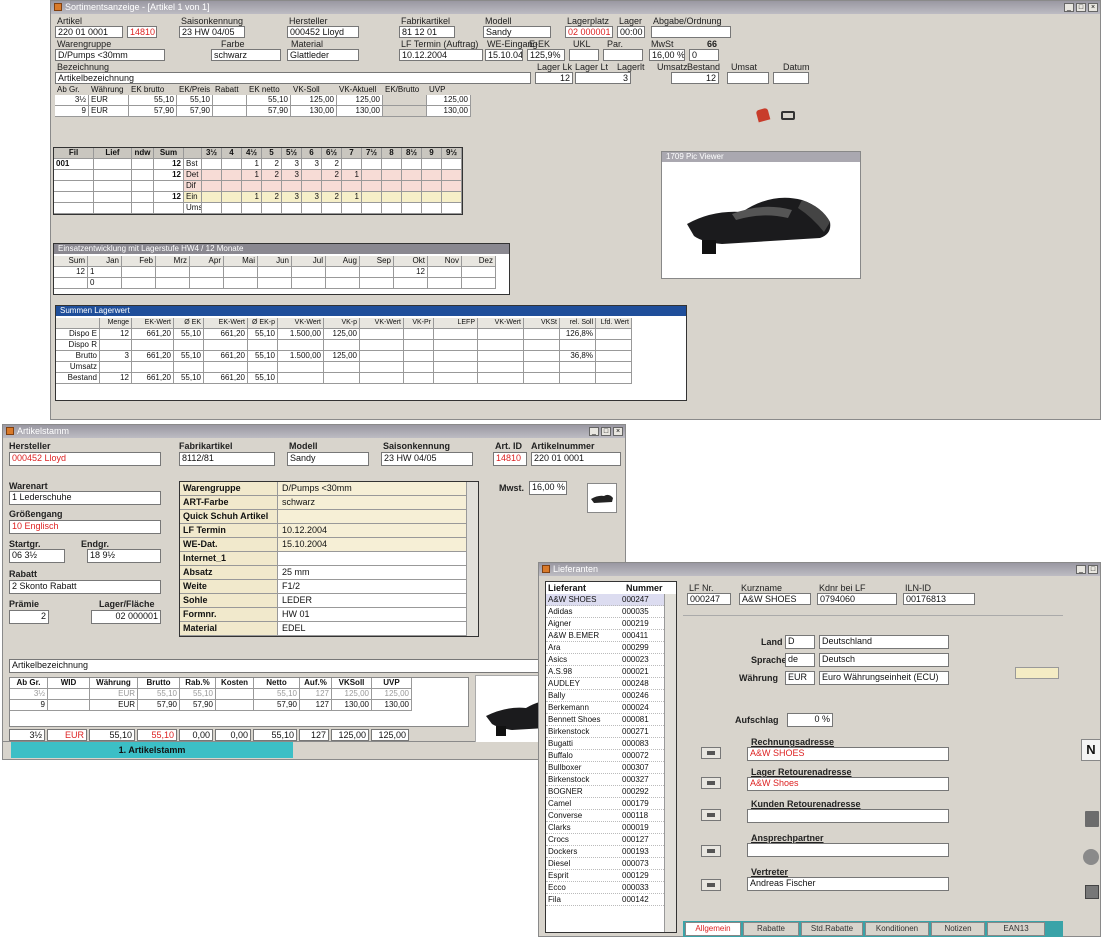 This screenshot has height=937, width=1101. Describe the element at coordinates (263, 378) in the screenshot. I see `summary-cell: 55,10` at that location.